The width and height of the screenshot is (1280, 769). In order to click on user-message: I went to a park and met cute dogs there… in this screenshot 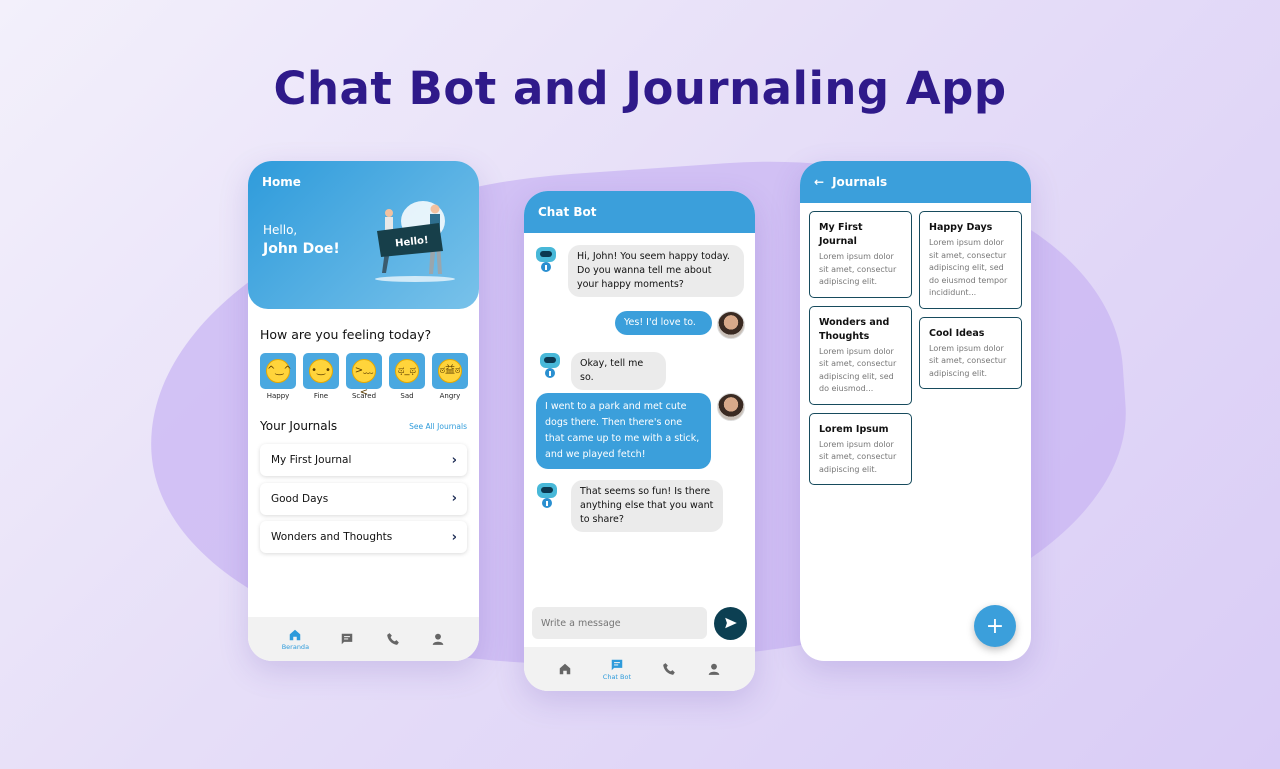, I will do `click(623, 431)`.